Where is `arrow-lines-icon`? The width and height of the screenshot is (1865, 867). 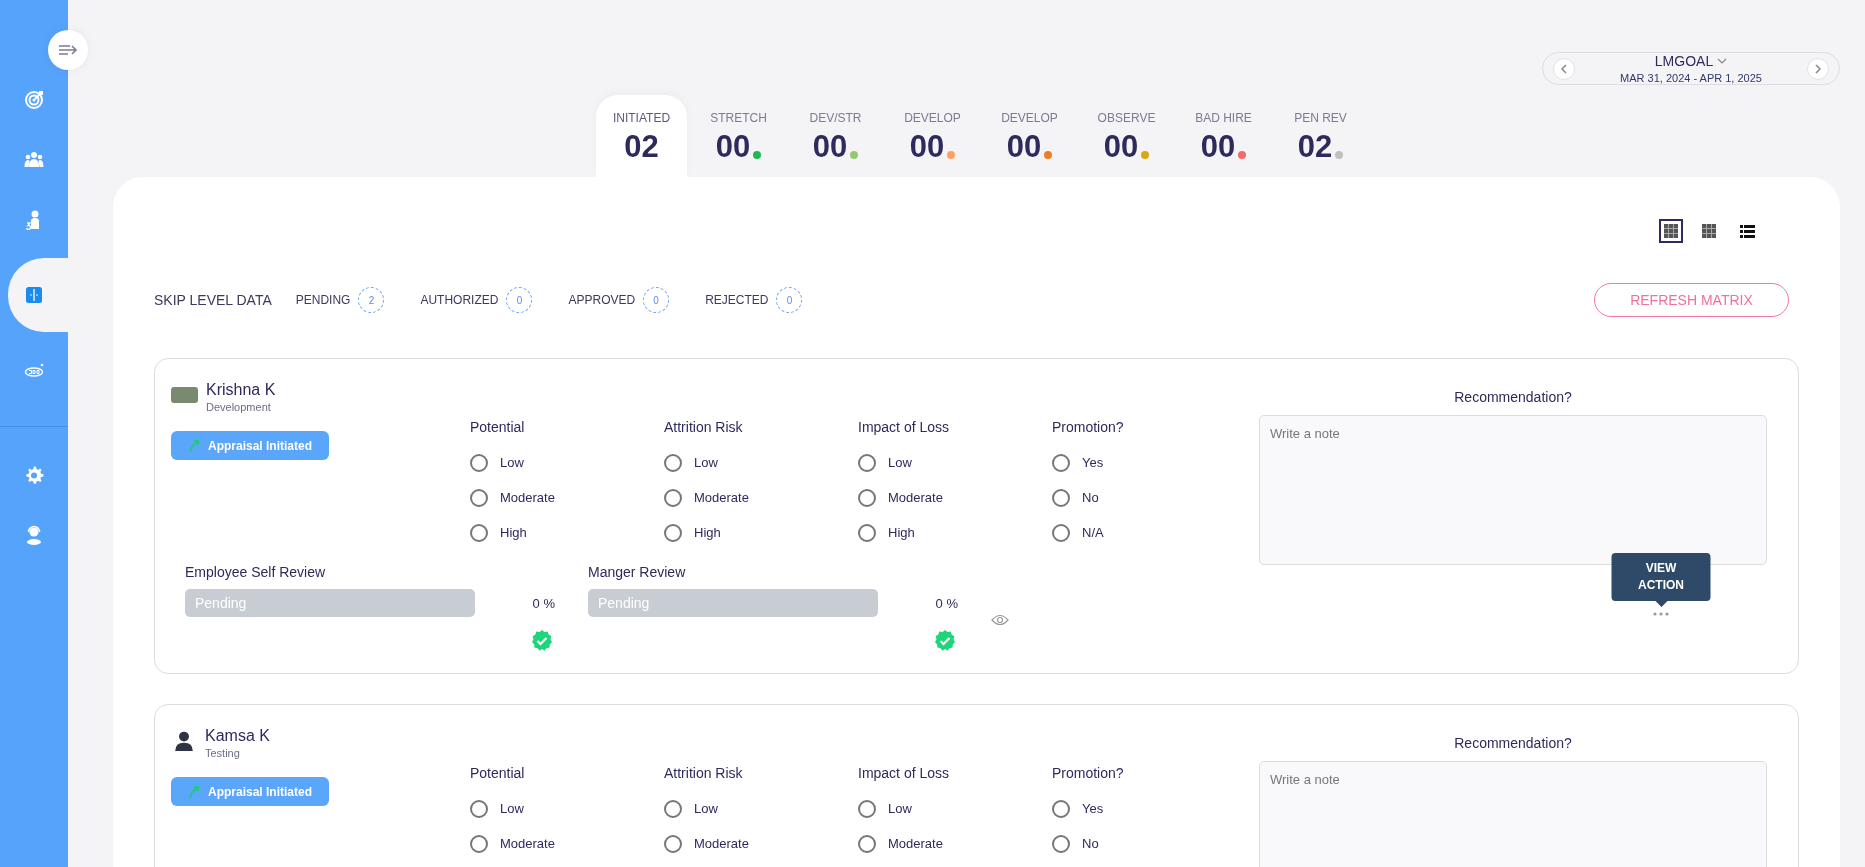 arrow-lines-icon is located at coordinates (68, 50).